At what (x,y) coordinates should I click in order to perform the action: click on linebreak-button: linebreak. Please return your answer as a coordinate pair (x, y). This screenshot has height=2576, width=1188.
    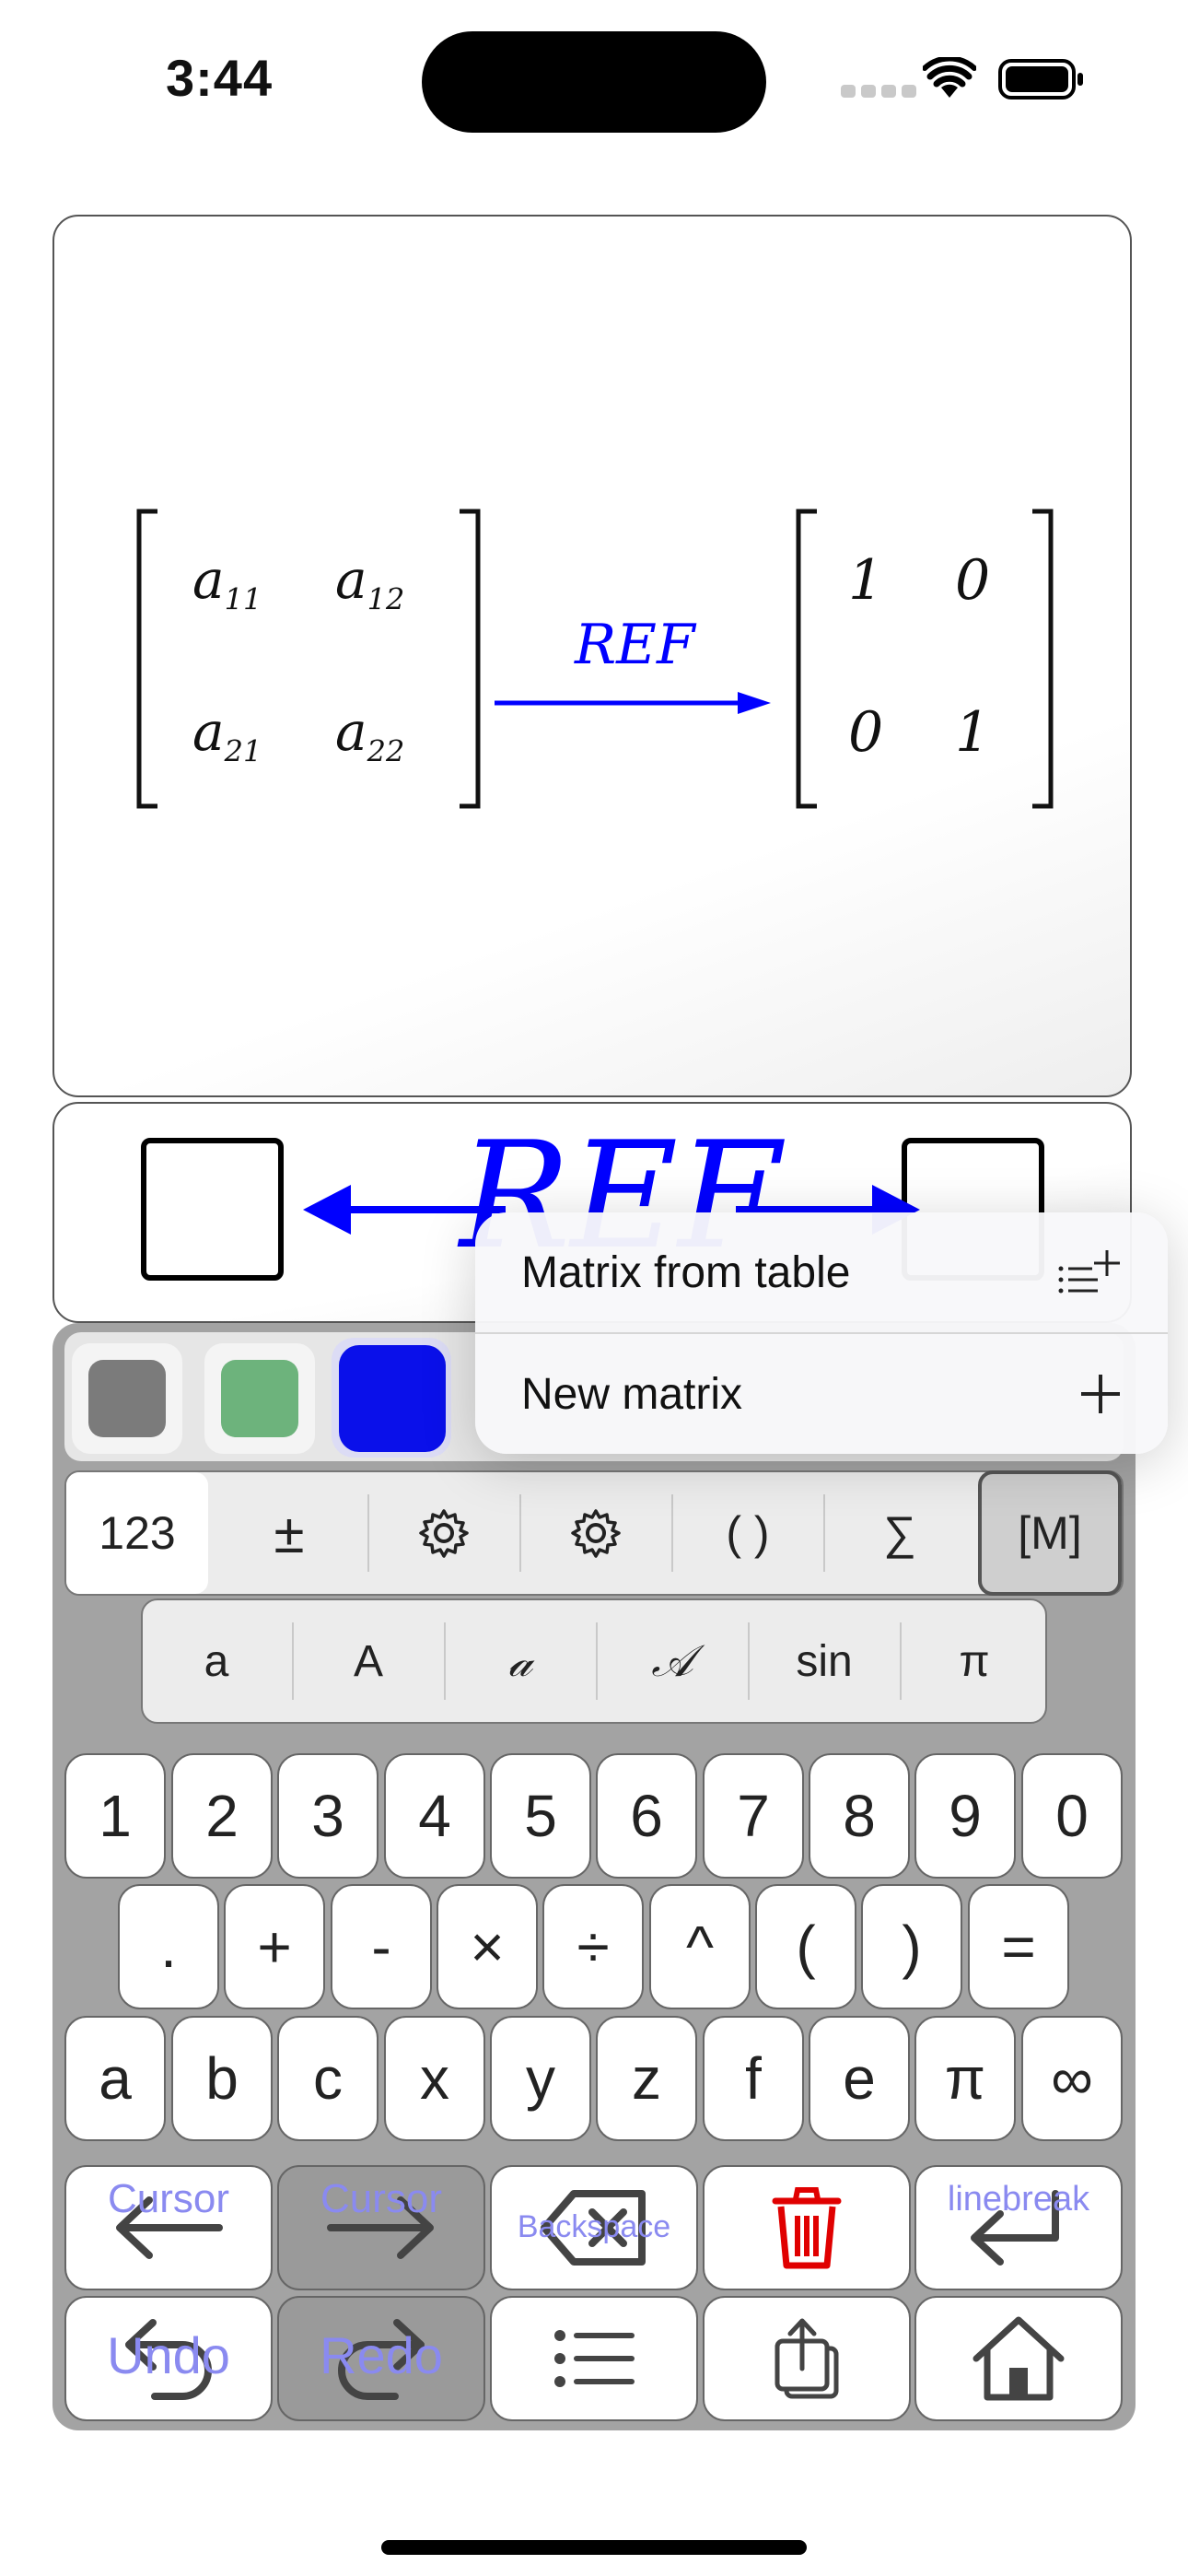
    Looking at the image, I should click on (1019, 2227).